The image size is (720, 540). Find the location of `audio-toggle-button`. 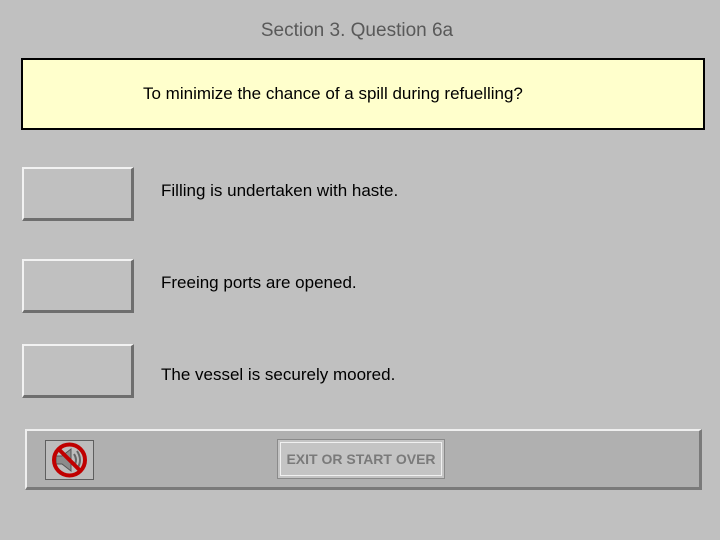

audio-toggle-button is located at coordinates (69, 460).